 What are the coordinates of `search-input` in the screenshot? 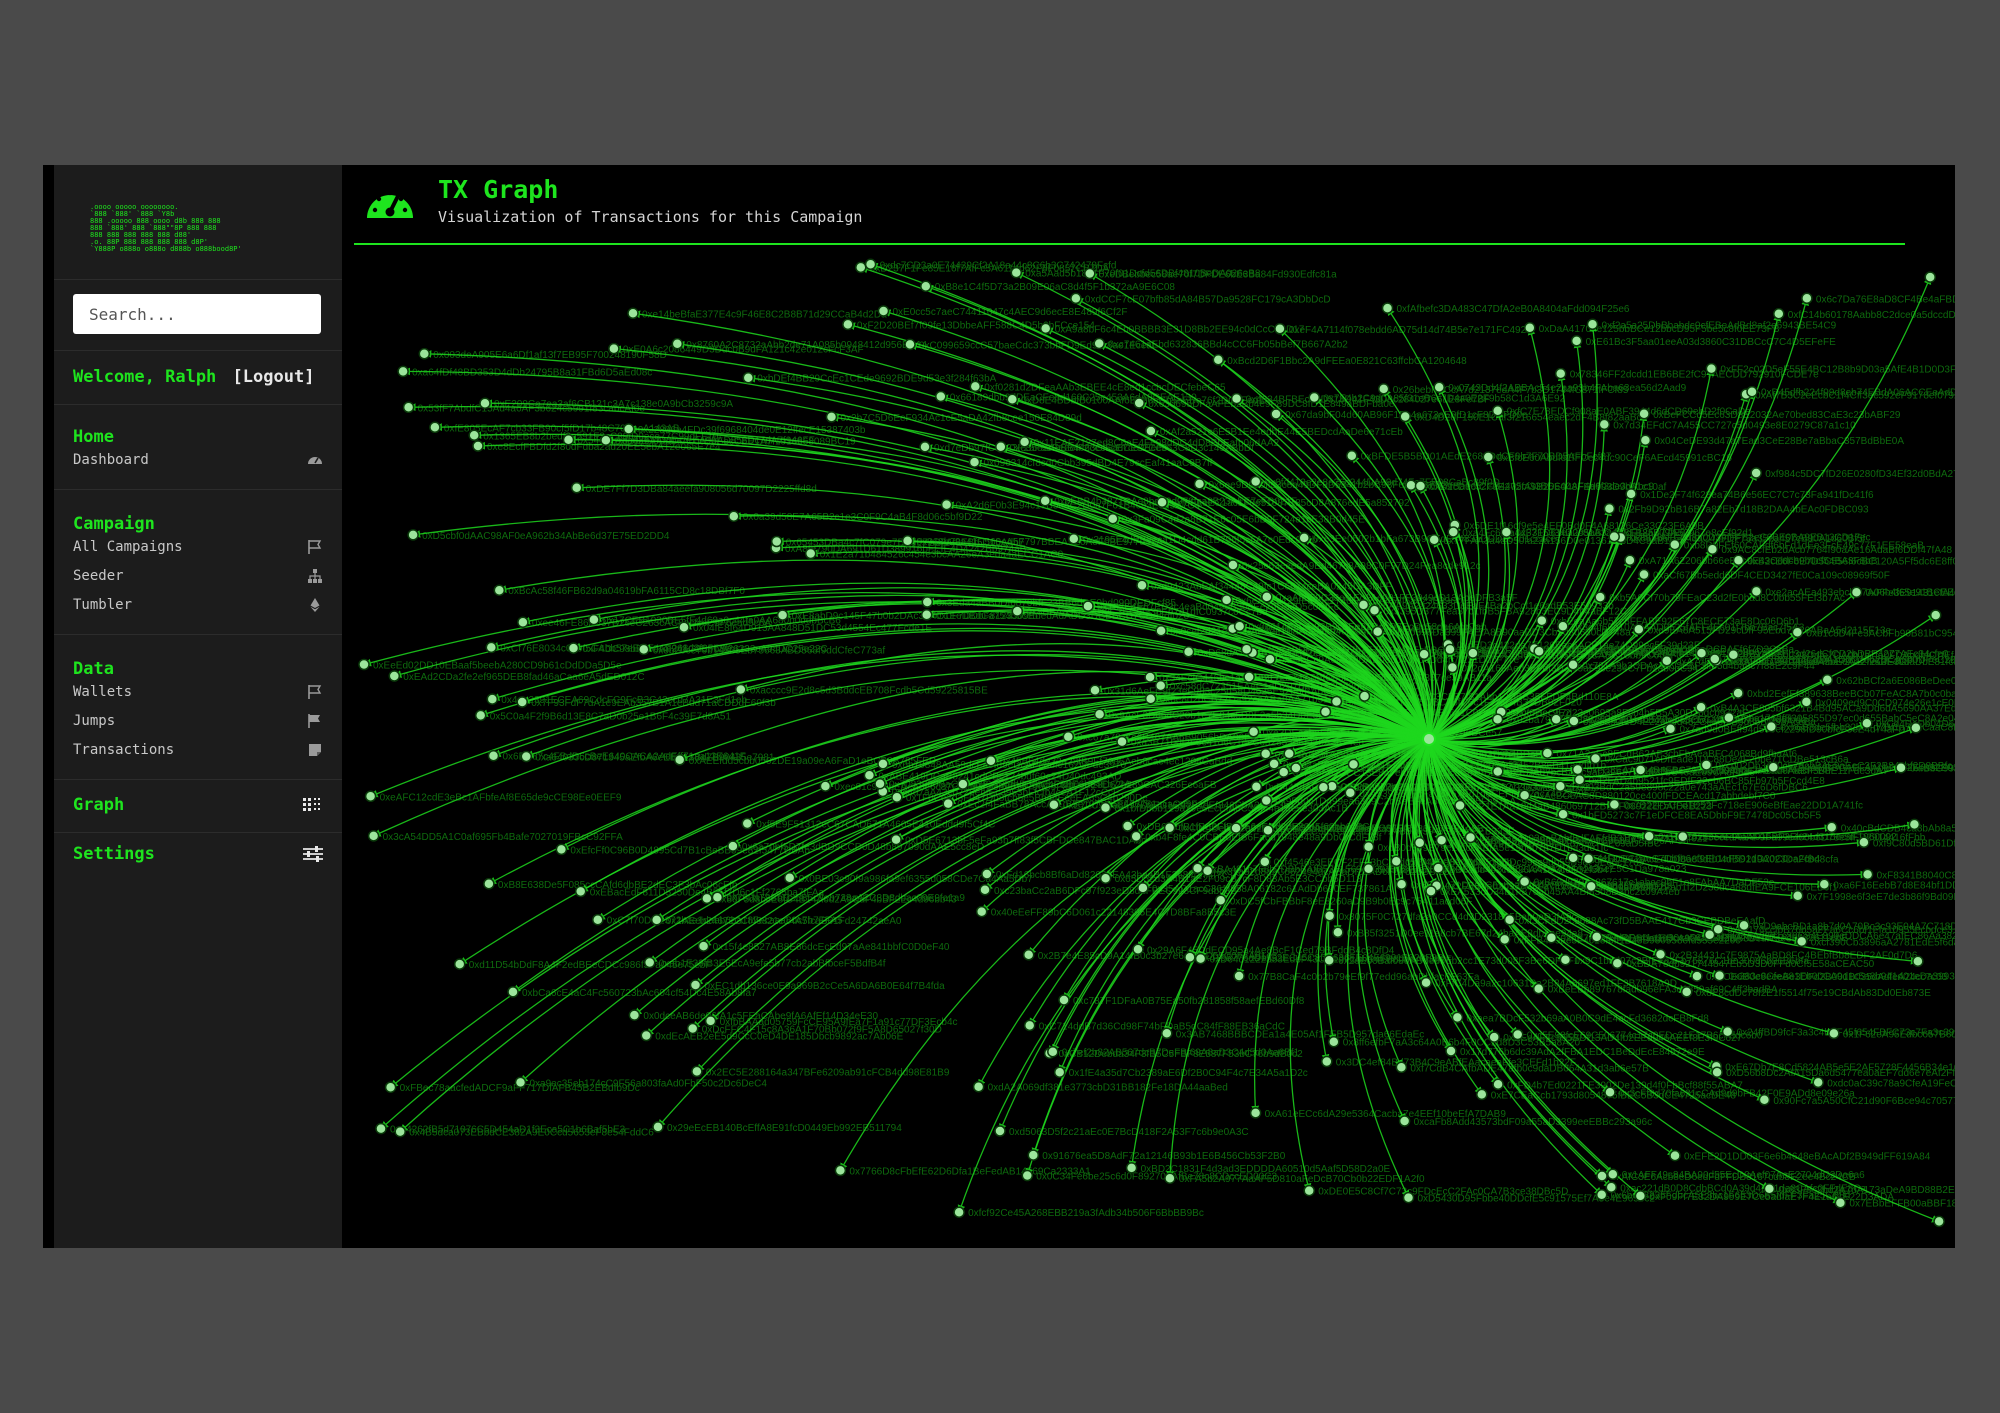 It's located at (197, 314).